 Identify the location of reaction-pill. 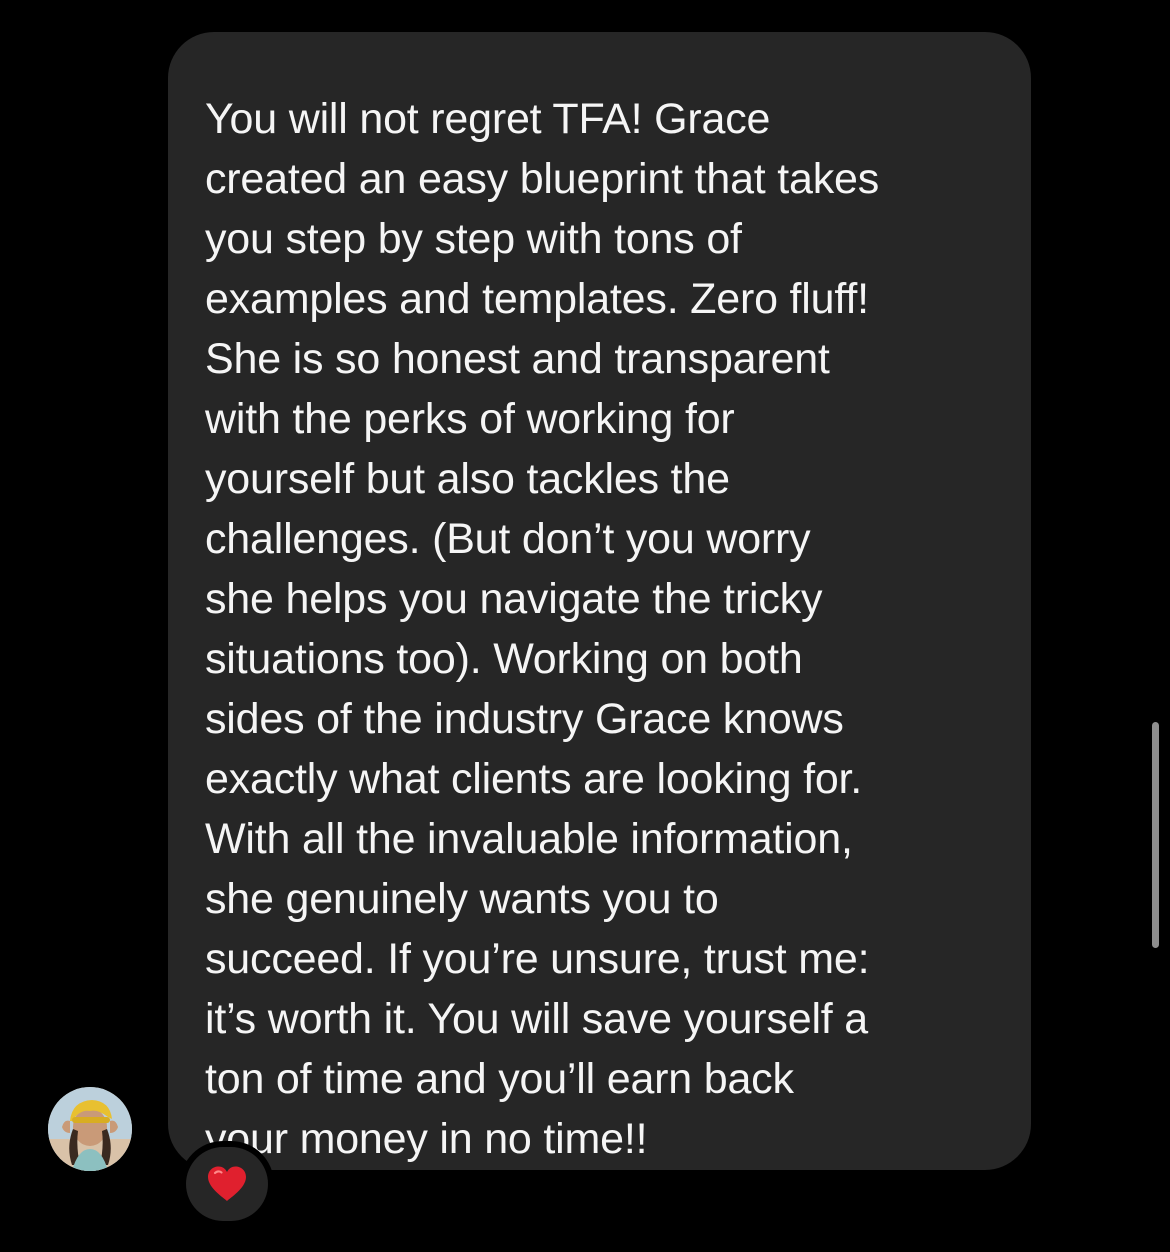
(227, 1184).